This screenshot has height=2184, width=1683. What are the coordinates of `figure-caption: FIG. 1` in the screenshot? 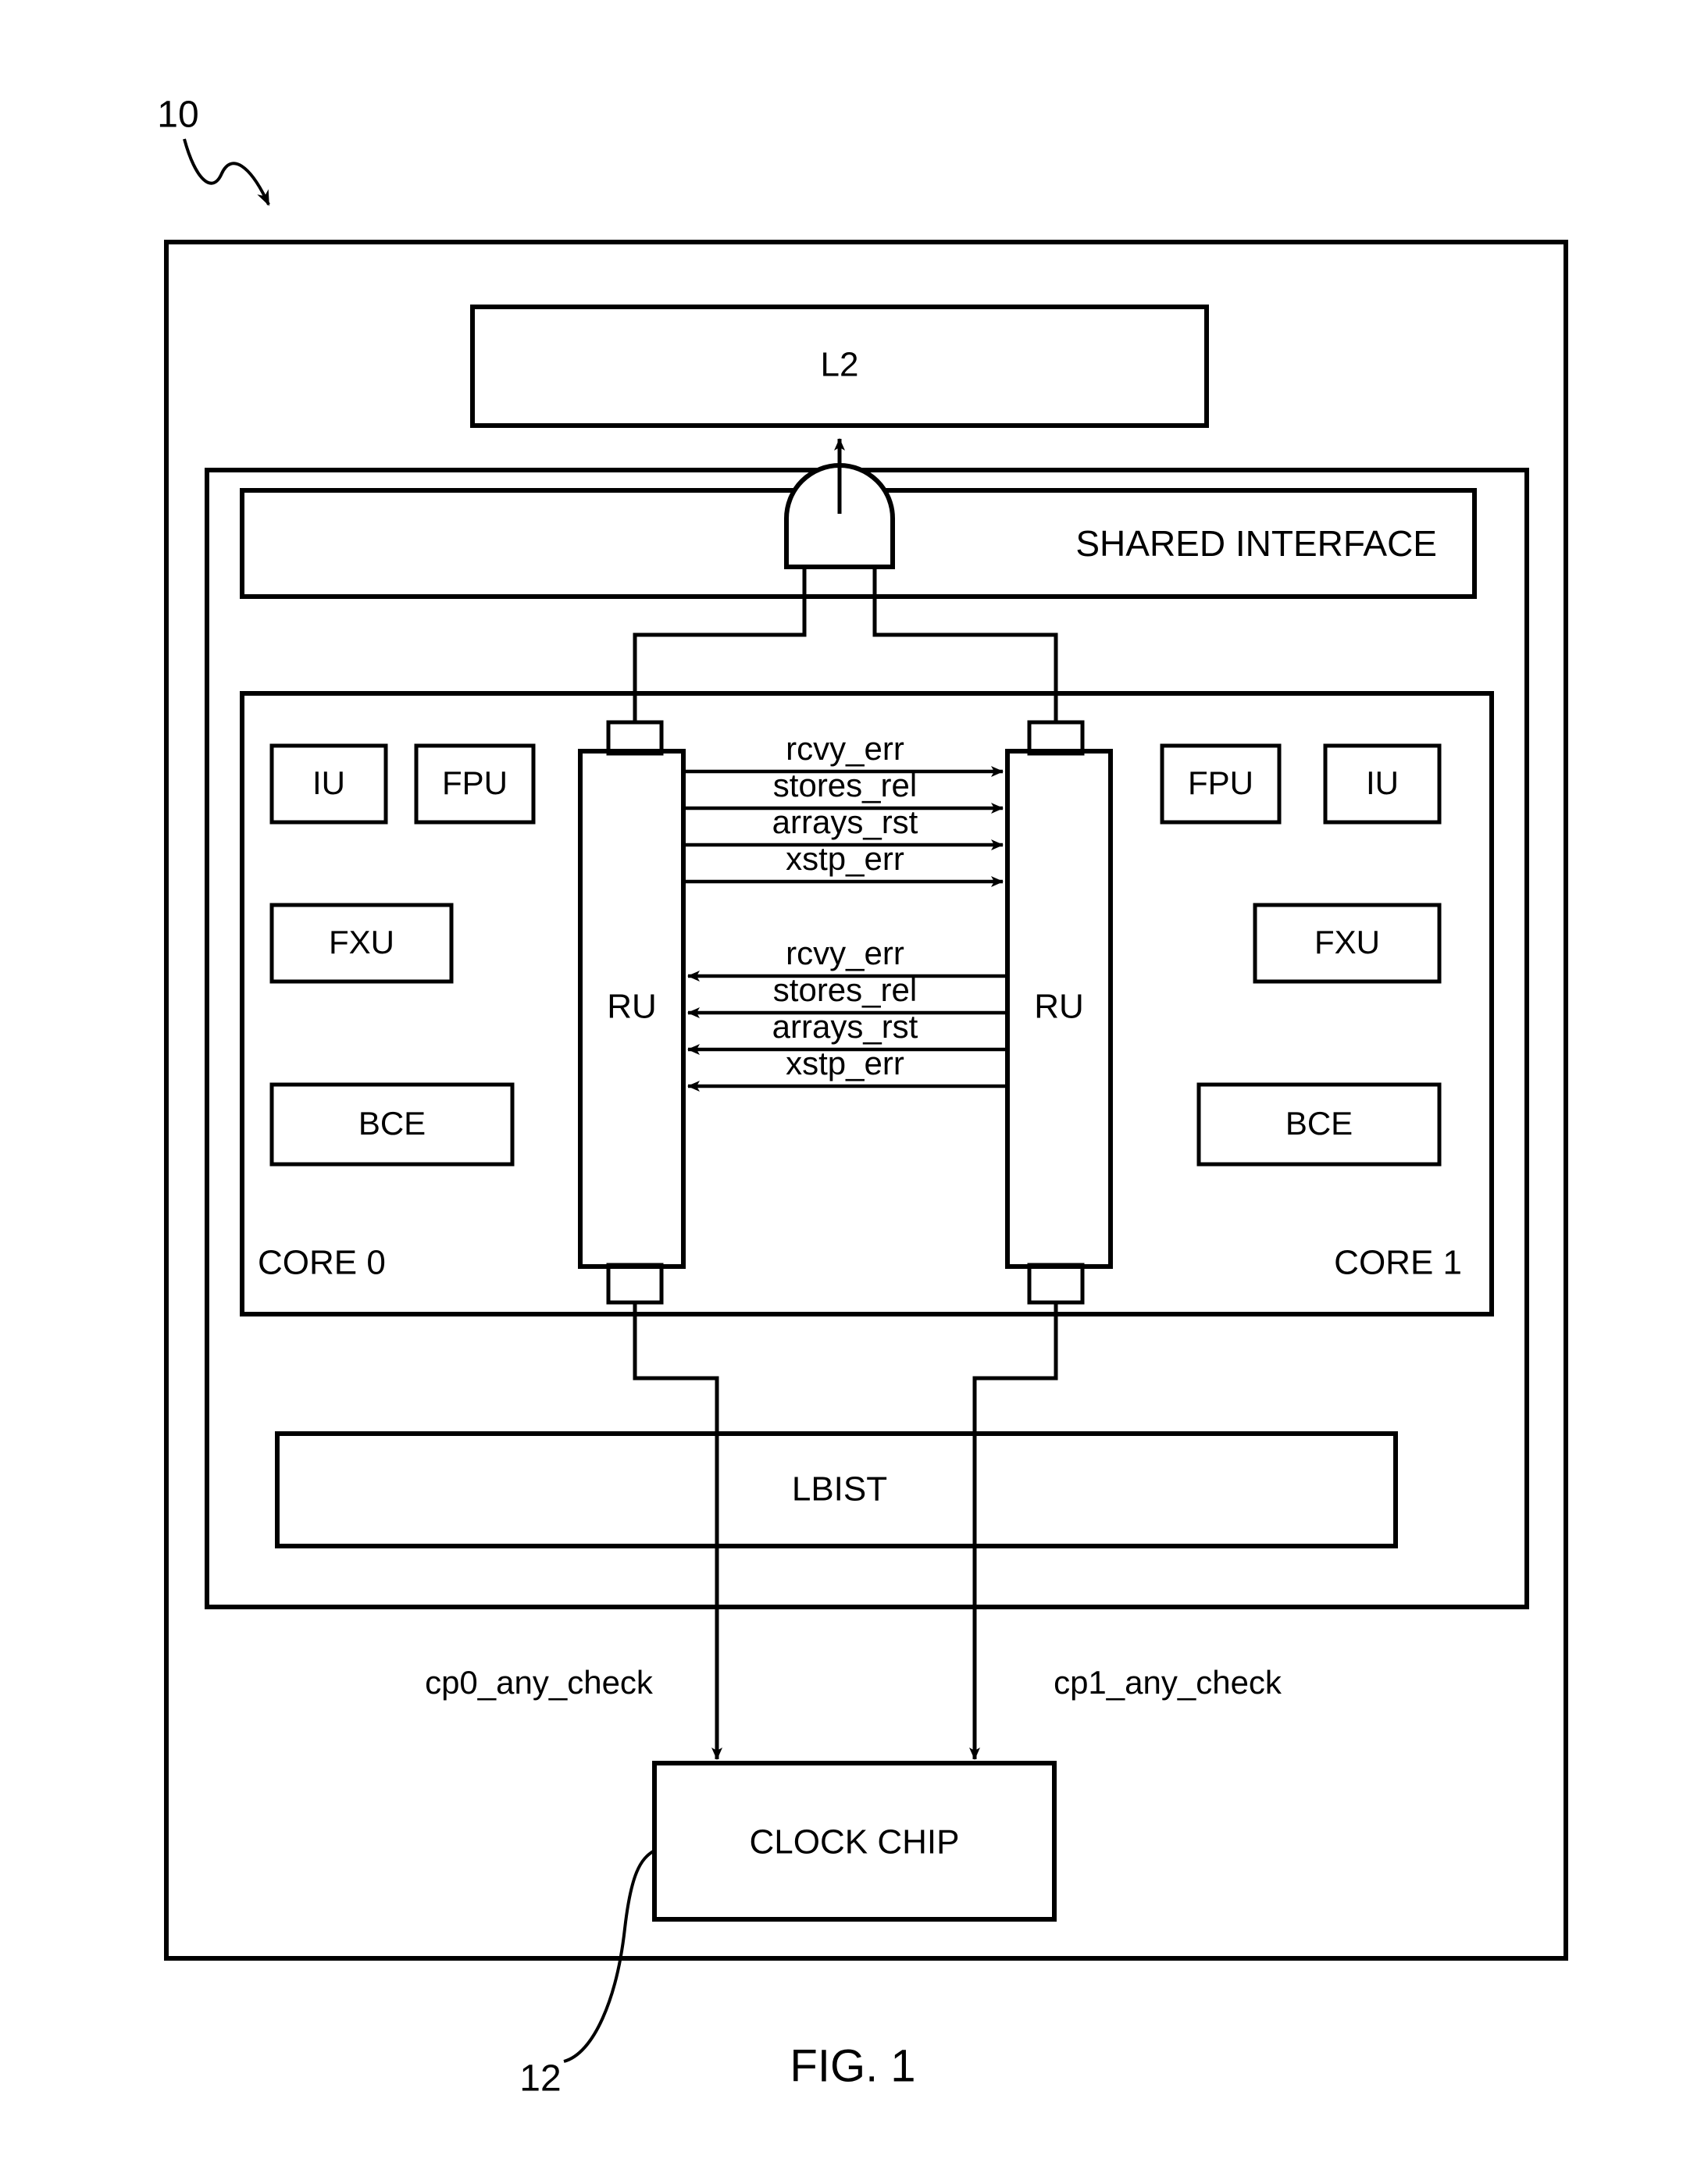 It's located at (852, 2065).